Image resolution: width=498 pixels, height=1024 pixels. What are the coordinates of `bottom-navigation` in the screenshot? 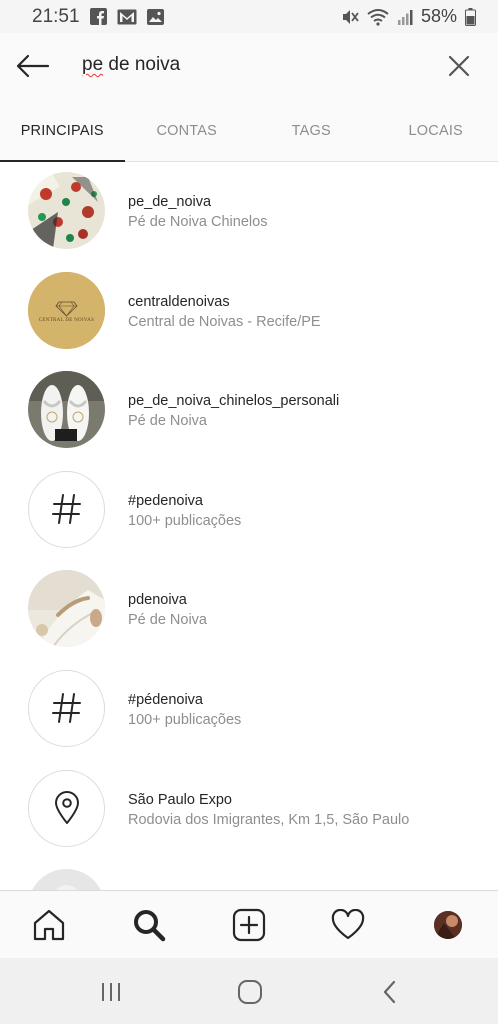 It's located at (249, 924).